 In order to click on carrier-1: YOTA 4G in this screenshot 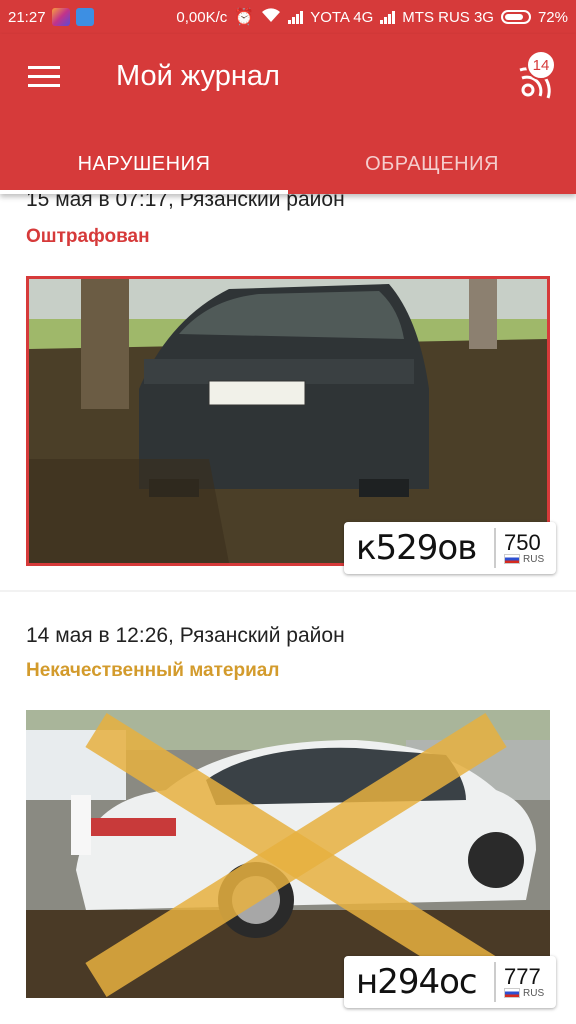, I will do `click(342, 17)`.